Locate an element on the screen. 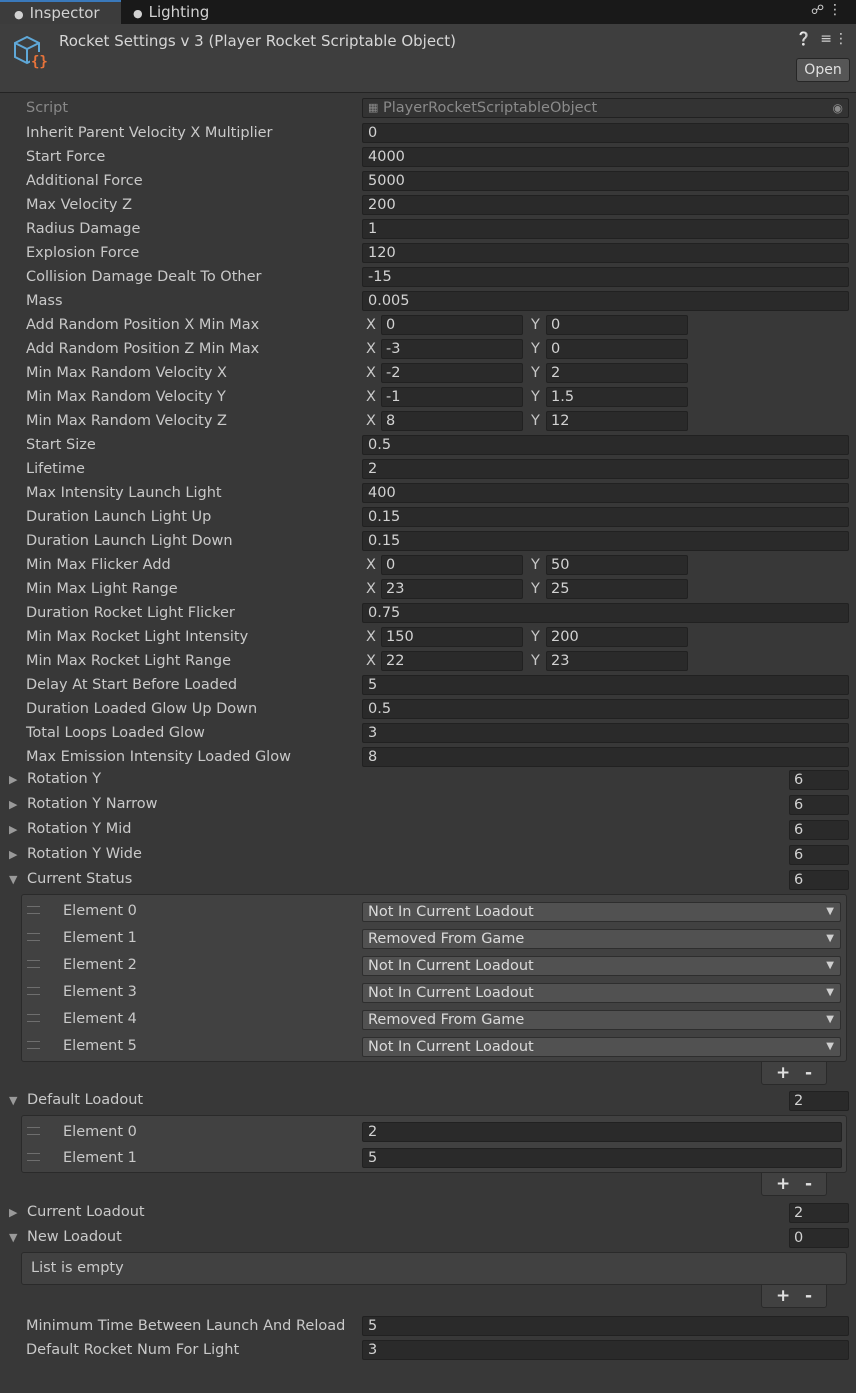  current-status-size-field: 6 is located at coordinates (819, 880).